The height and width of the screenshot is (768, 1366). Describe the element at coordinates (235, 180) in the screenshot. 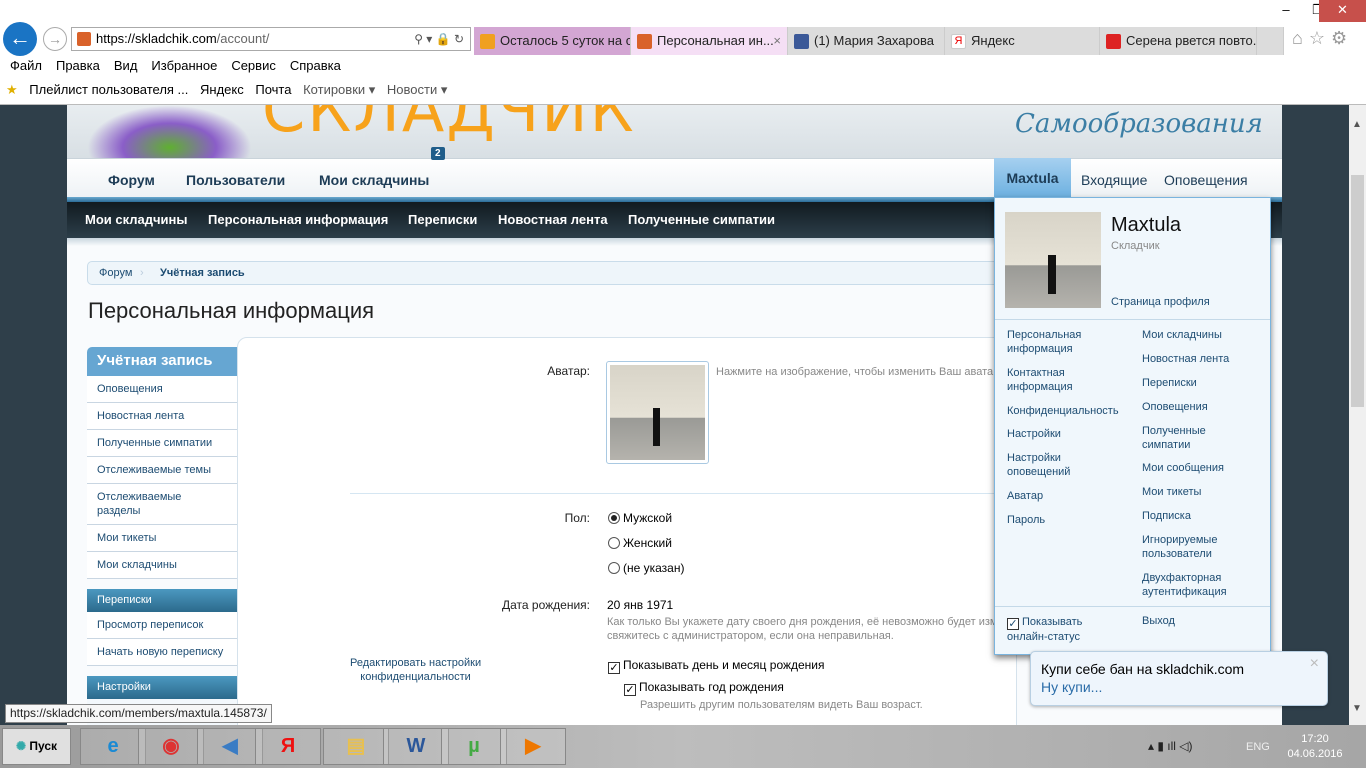

I see `nav-users: Пользователи` at that location.